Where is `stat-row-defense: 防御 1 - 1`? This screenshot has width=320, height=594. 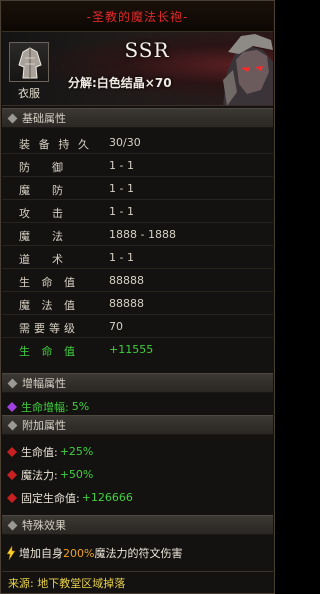 stat-row-defense: 防御 1 - 1 is located at coordinates (137, 166).